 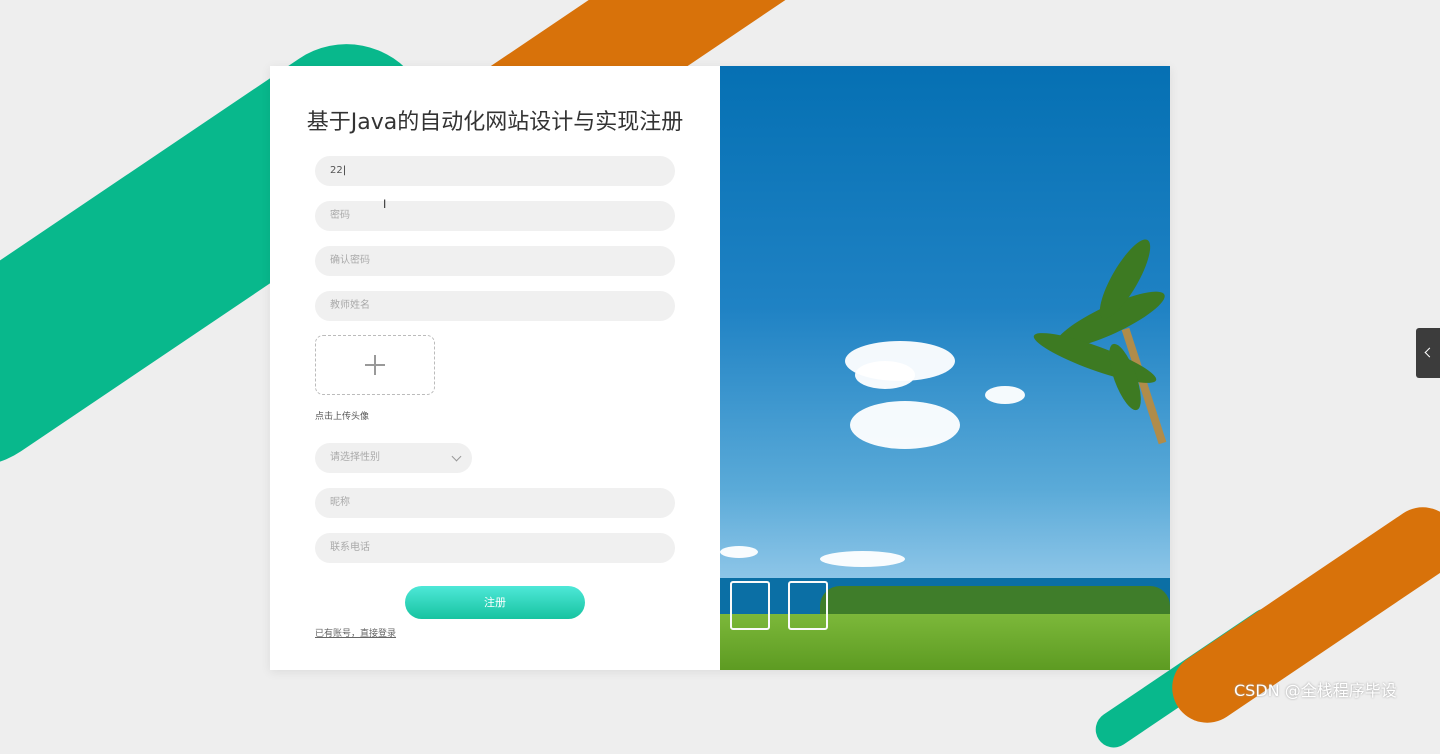 I want to click on chevron-down-icon, so click(x=456, y=456).